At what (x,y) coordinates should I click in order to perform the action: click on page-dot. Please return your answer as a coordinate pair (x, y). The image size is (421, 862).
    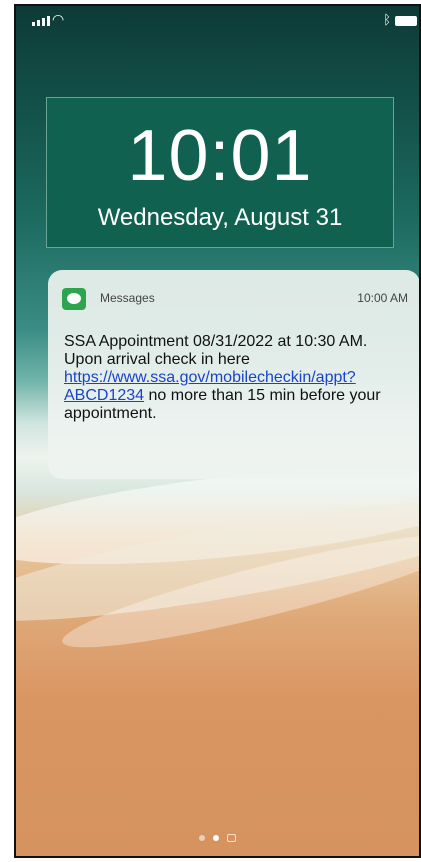
    Looking at the image, I should click on (202, 838).